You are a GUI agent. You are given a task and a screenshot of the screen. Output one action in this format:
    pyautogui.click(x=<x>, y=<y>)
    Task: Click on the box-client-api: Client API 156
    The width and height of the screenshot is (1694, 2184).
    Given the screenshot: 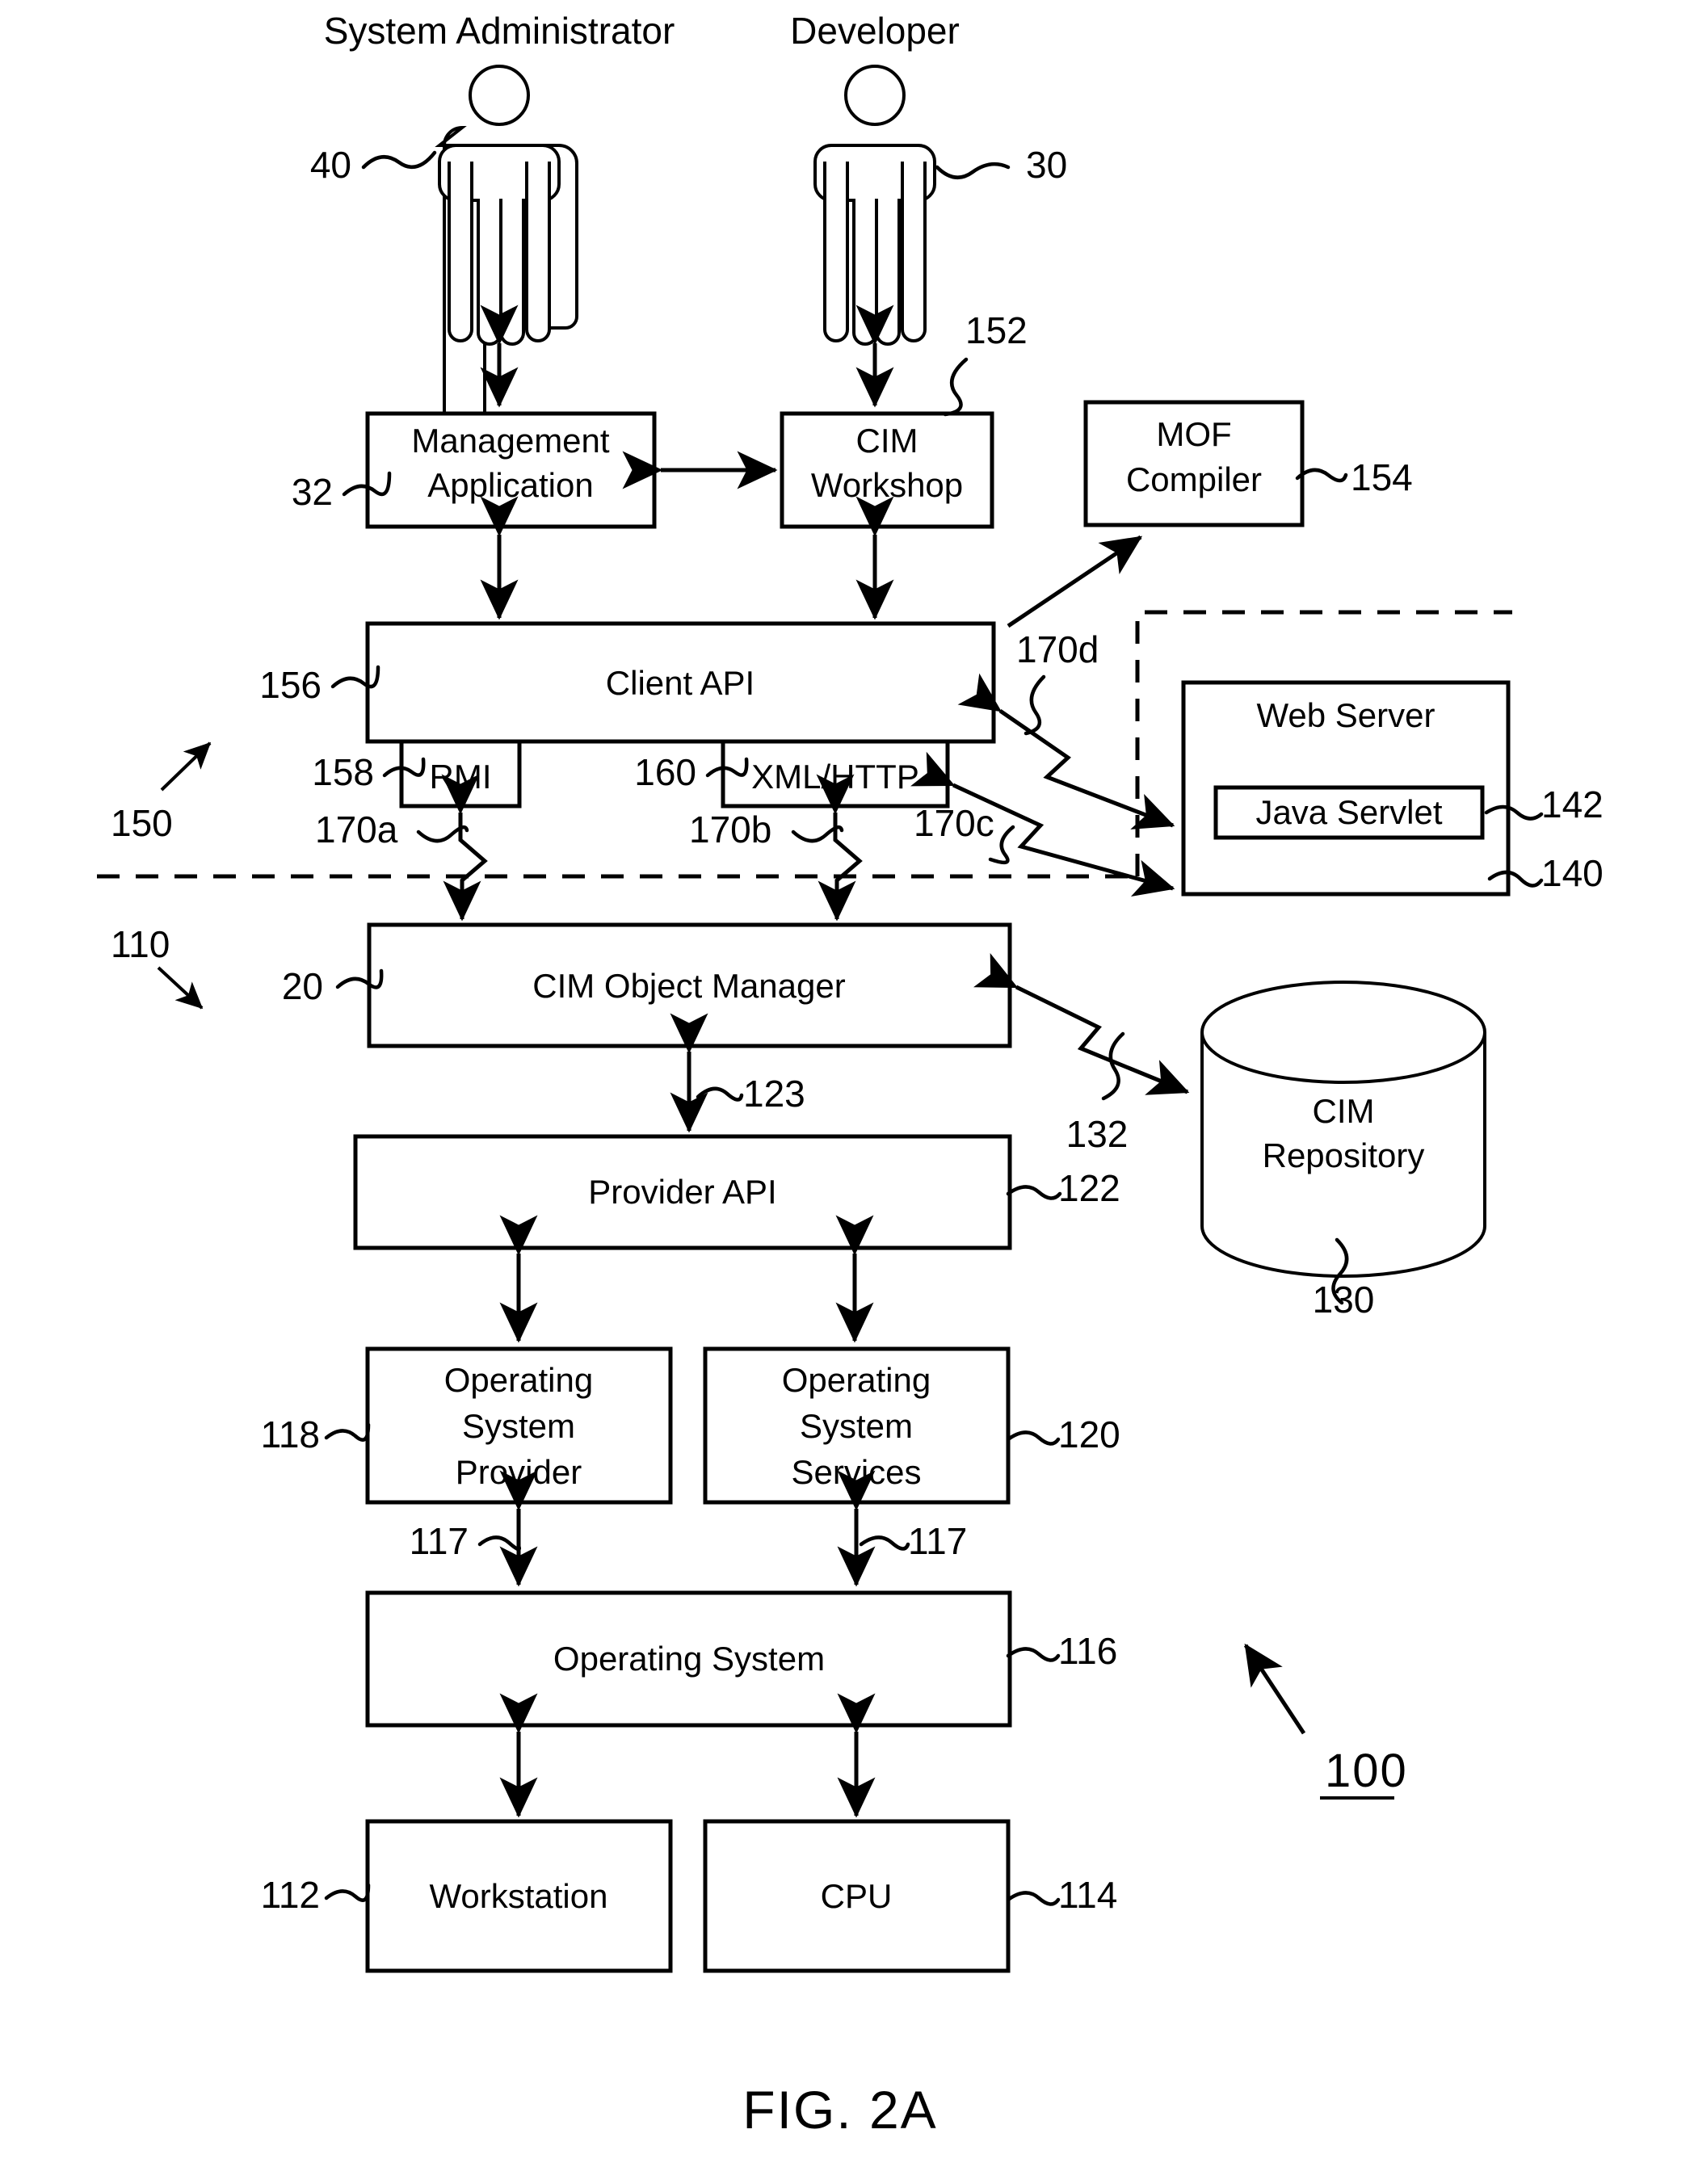 What is the action you would take?
    pyautogui.click(x=627, y=682)
    